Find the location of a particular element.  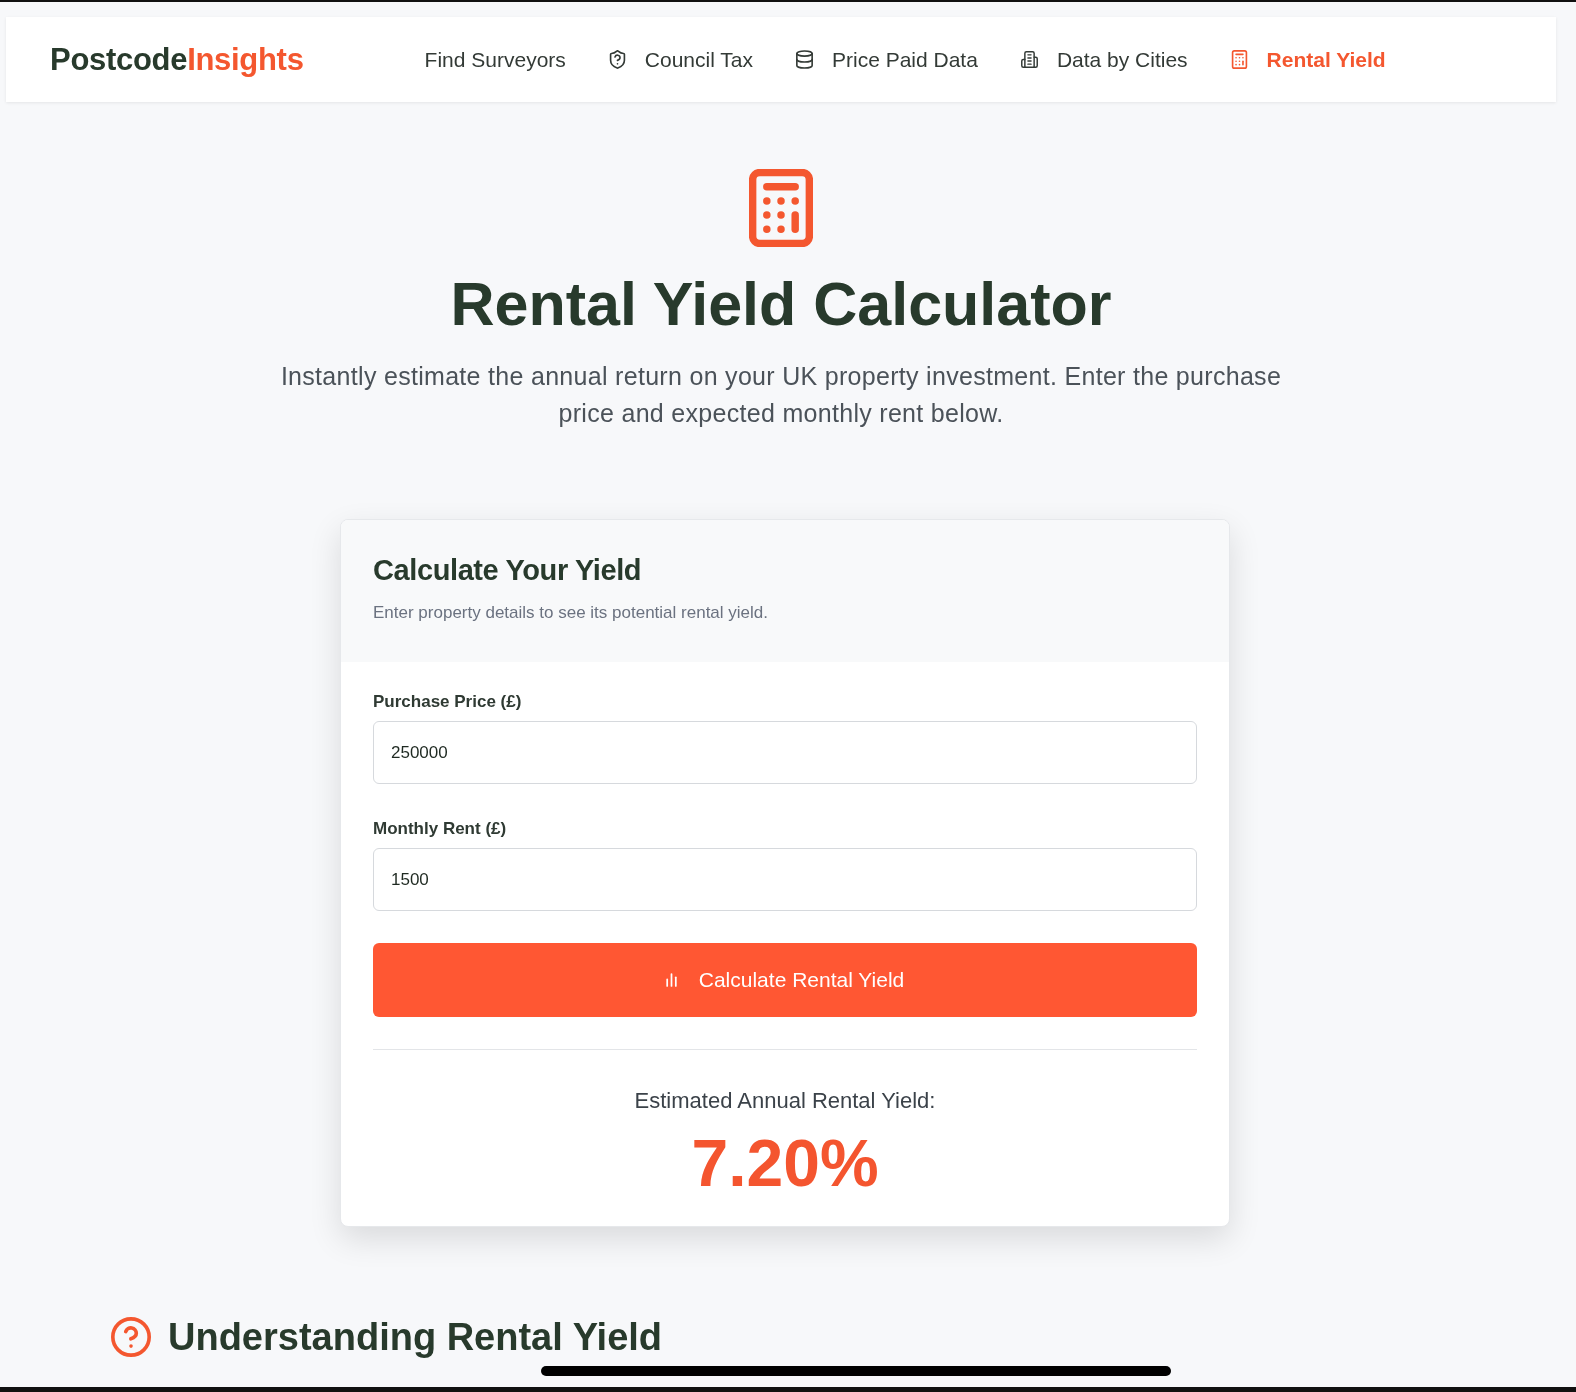

nav-link: Data by Cities is located at coordinates (1104, 59).